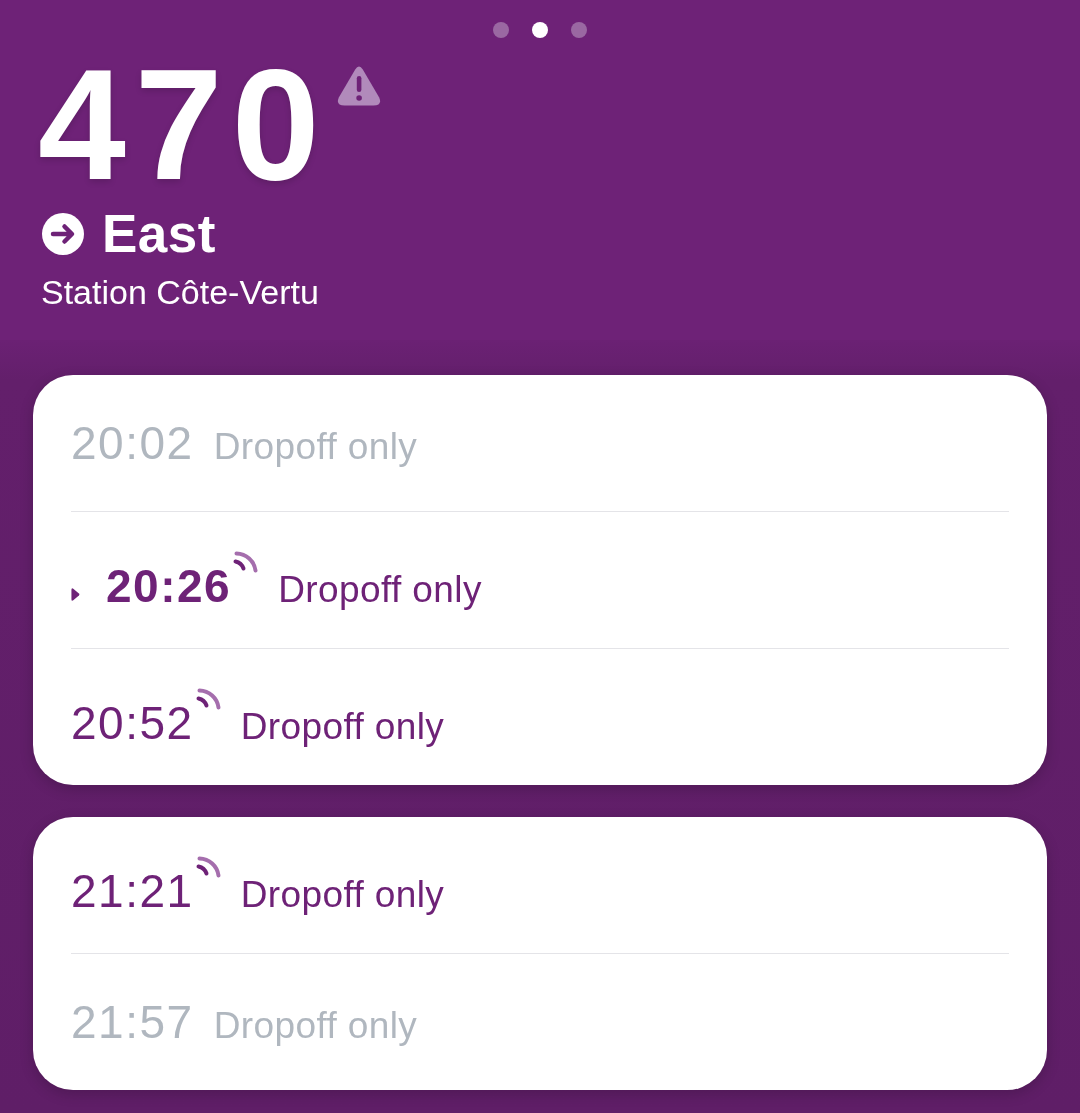 This screenshot has height=1113, width=1080. Describe the element at coordinates (540, 716) in the screenshot. I see `departure-row: 20:52 Dropoff only` at that location.